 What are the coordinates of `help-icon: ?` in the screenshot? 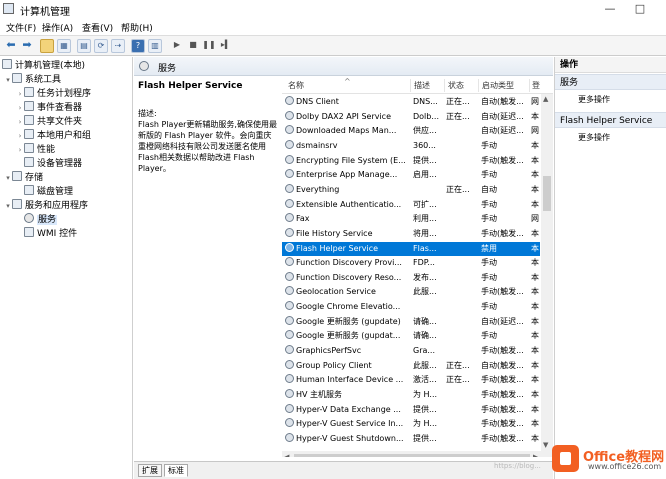 It's located at (138, 46).